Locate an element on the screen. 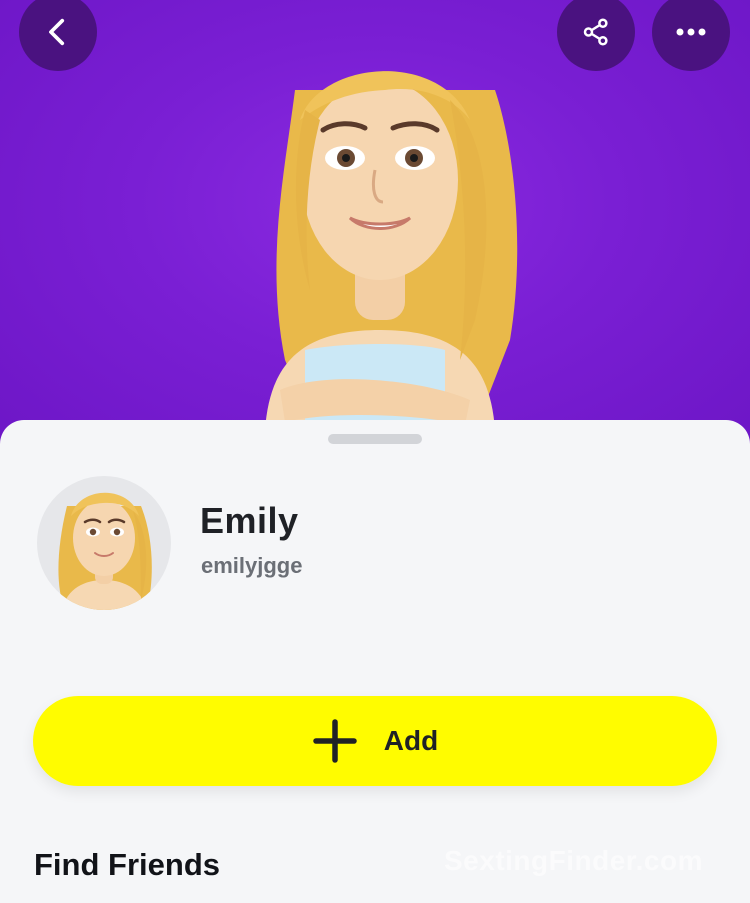 The image size is (750, 903). bitmoji-avatar-large is located at coordinates (391, 250).